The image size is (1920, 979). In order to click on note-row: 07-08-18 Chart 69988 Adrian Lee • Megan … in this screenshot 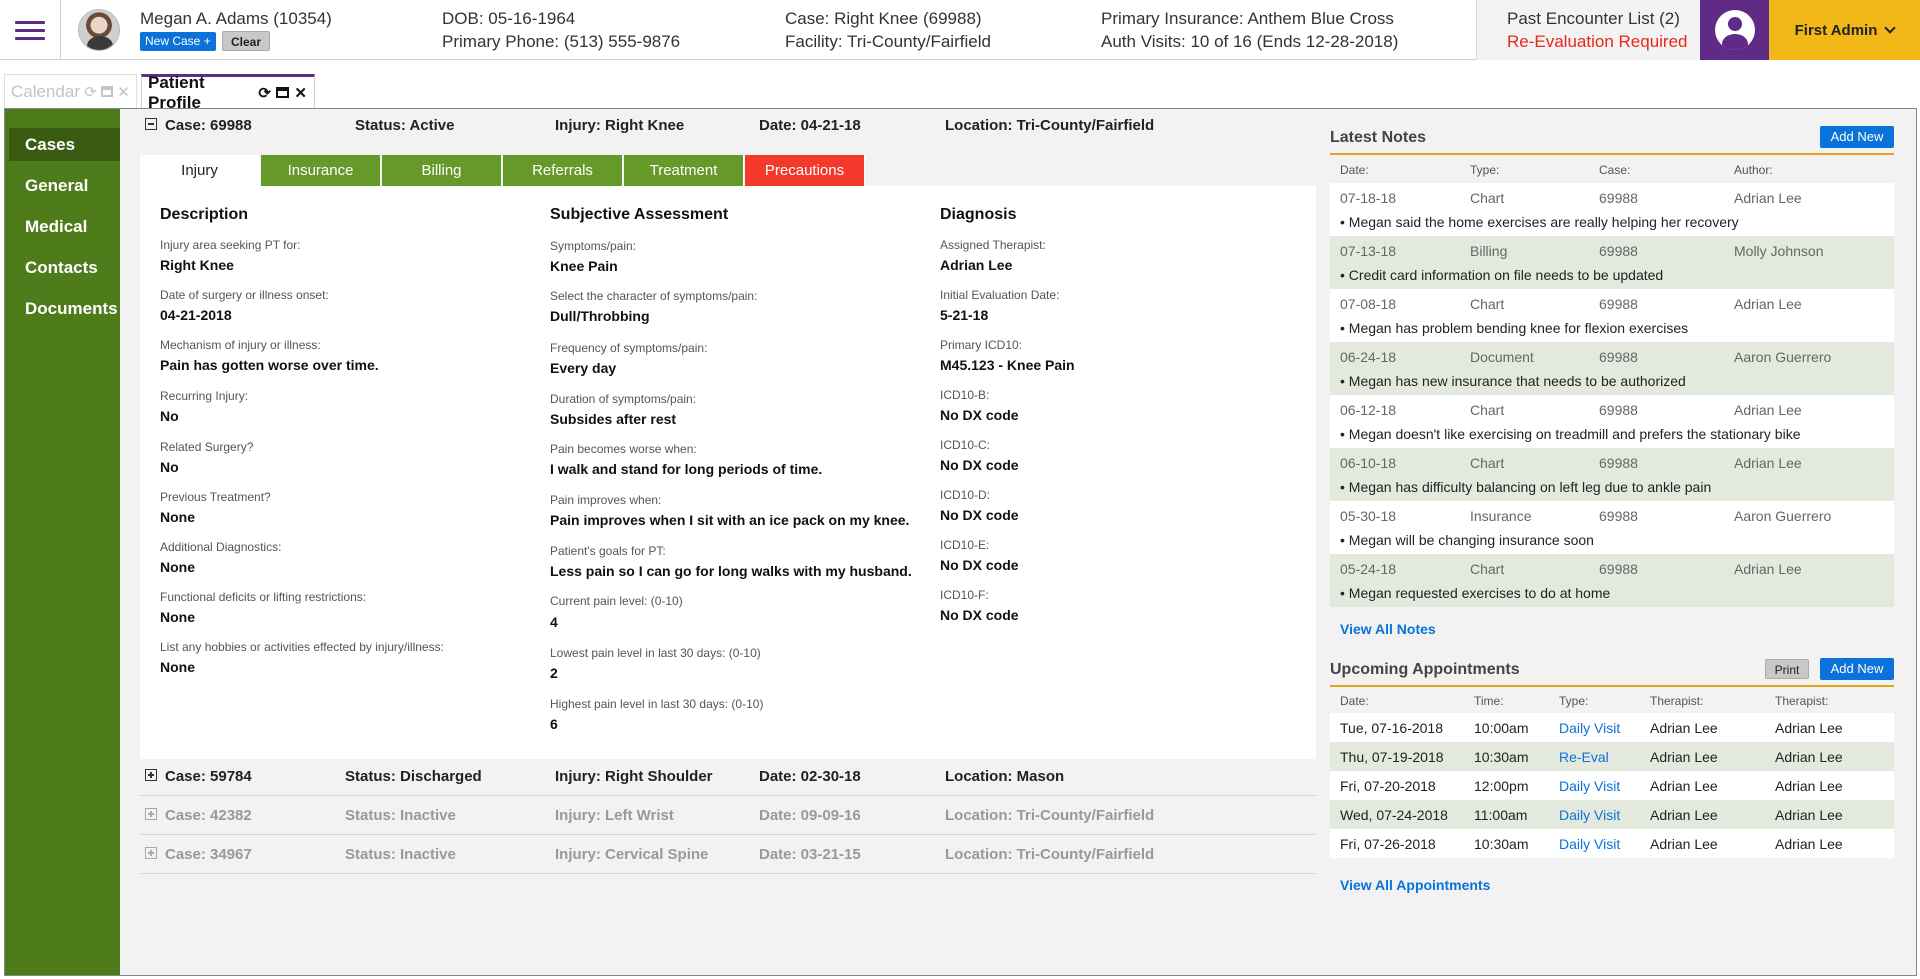, I will do `click(1612, 315)`.